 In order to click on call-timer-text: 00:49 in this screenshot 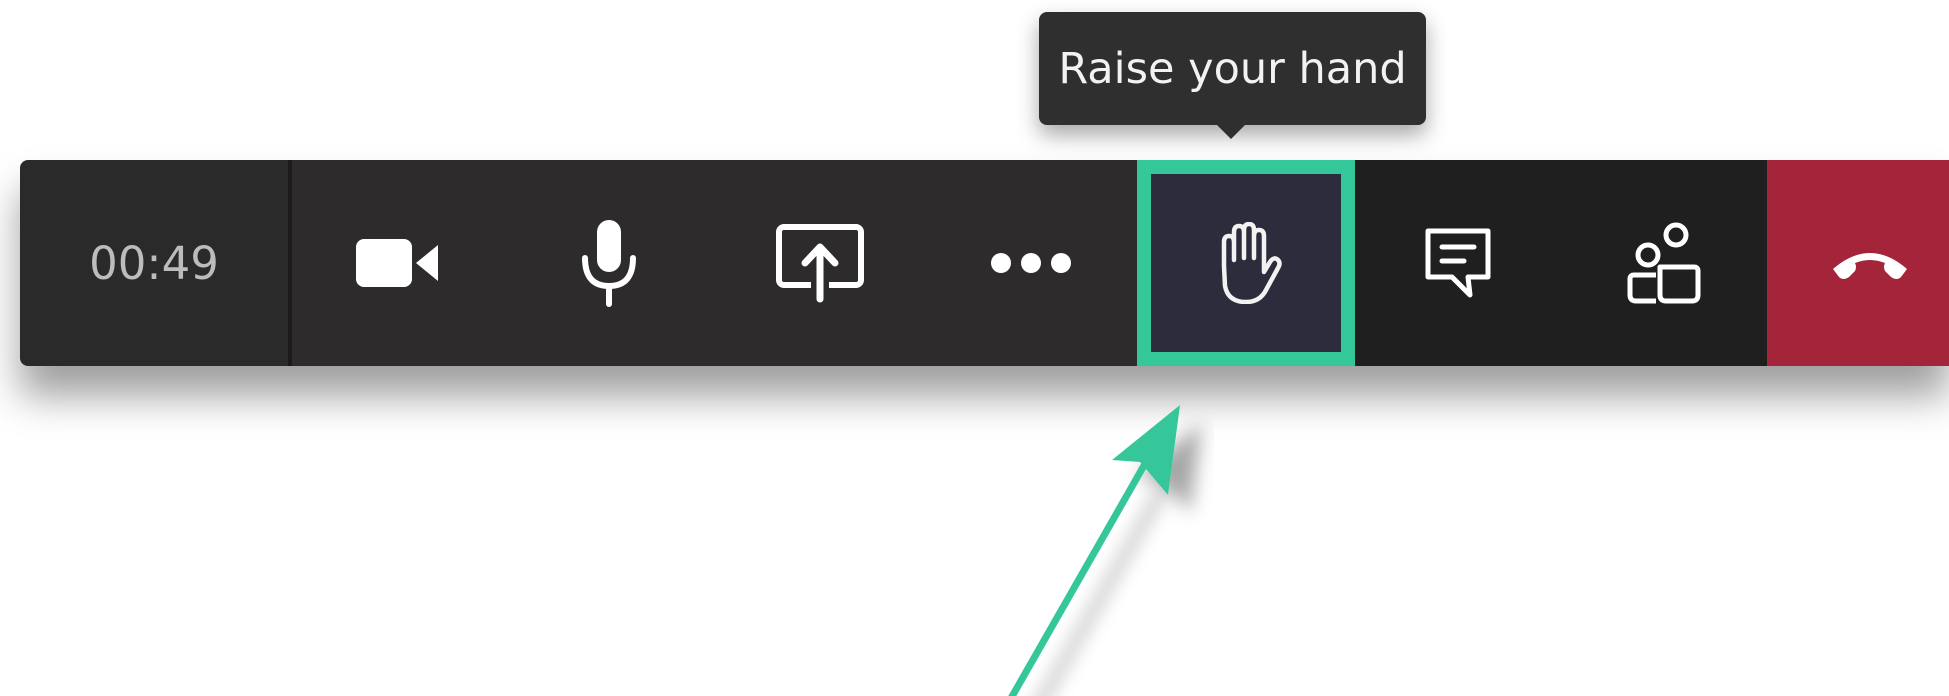, I will do `click(154, 263)`.